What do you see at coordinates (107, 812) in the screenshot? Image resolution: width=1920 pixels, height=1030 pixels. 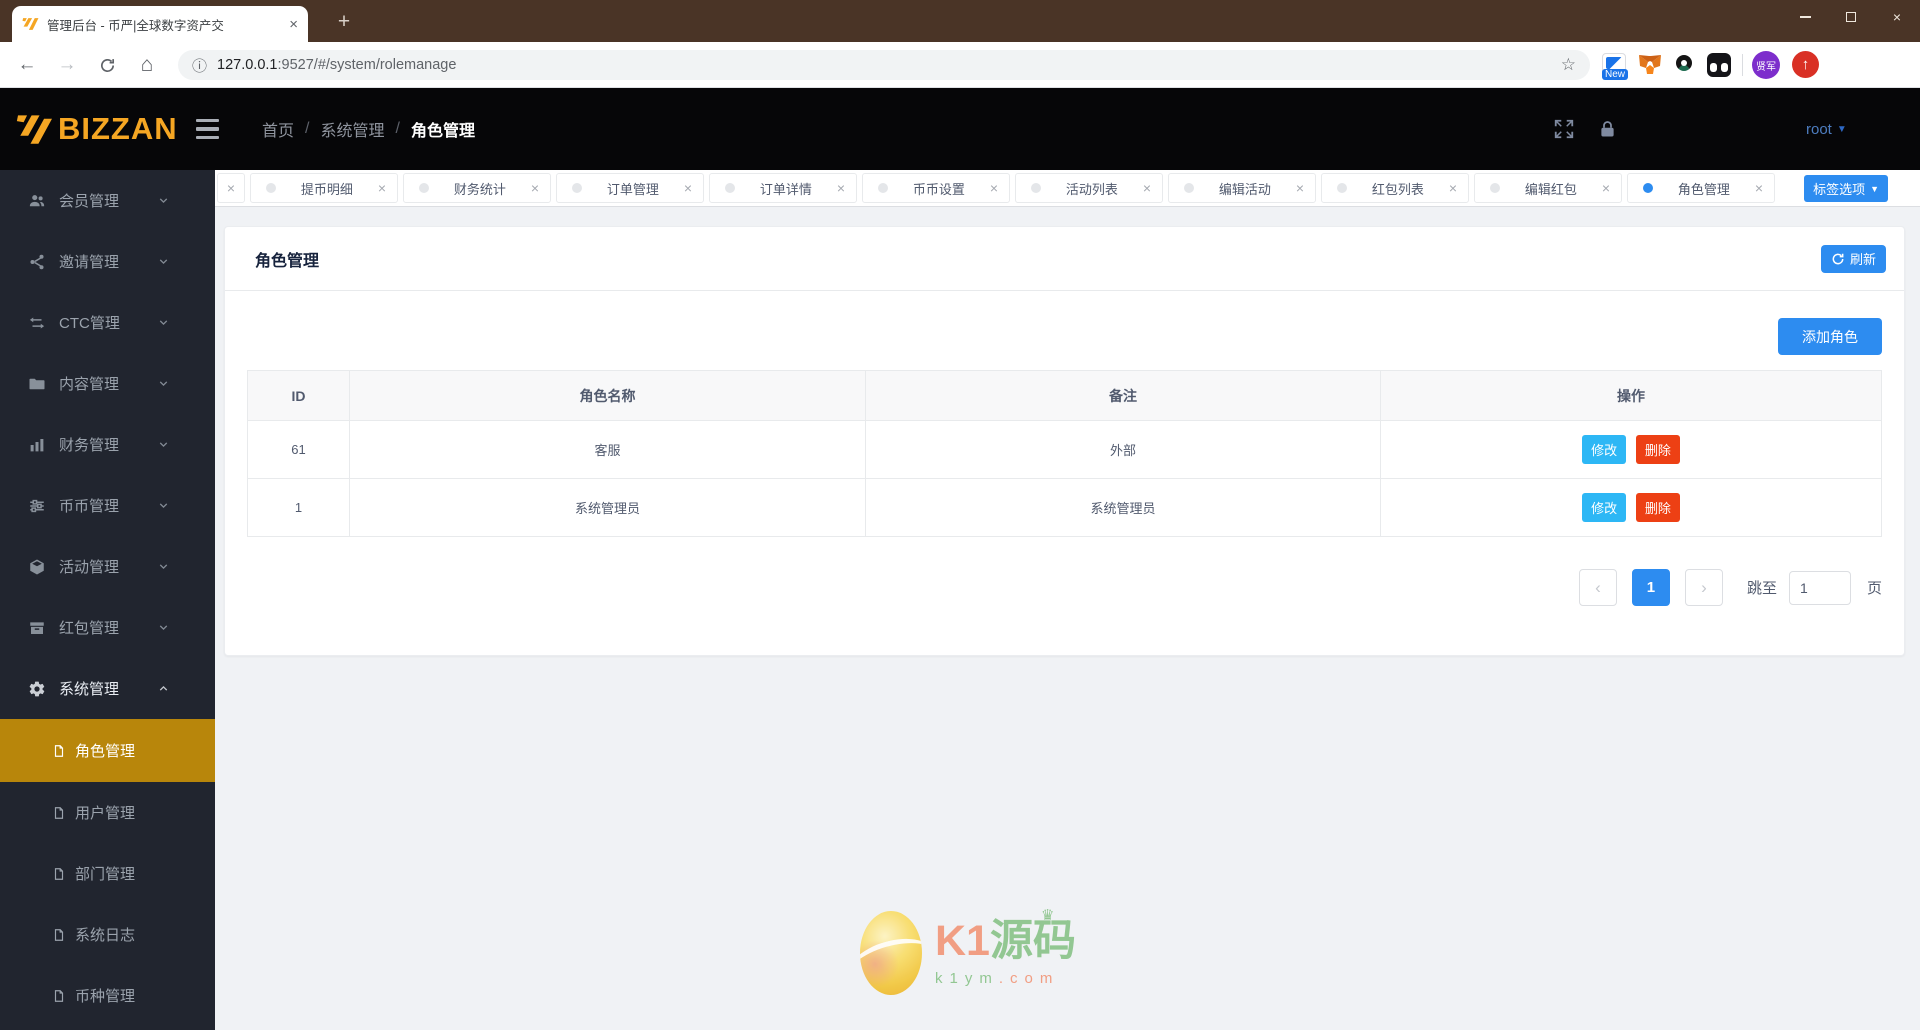 I see `sidebar-subitem-users: 用户管理` at bounding box center [107, 812].